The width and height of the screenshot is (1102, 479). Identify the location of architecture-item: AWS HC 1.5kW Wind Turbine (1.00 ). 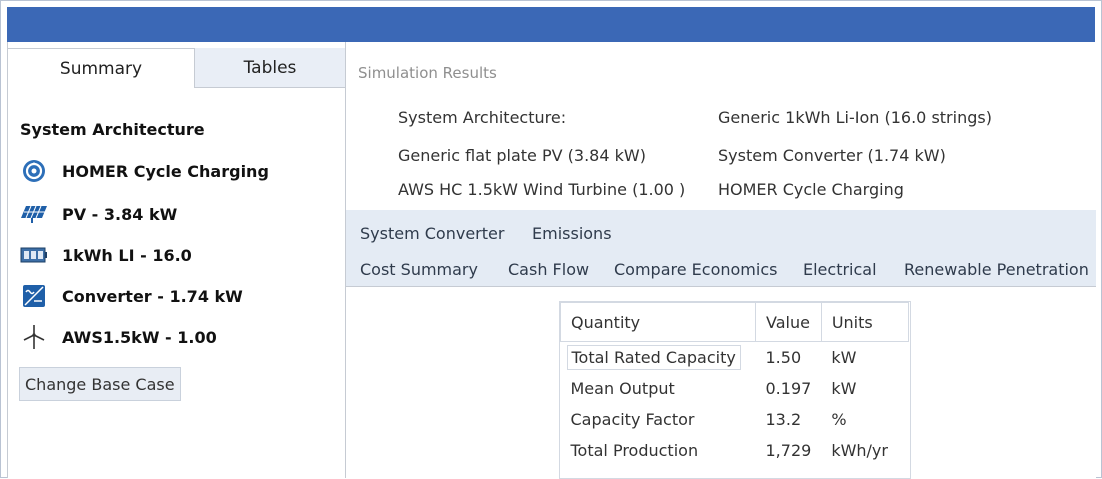
(542, 189).